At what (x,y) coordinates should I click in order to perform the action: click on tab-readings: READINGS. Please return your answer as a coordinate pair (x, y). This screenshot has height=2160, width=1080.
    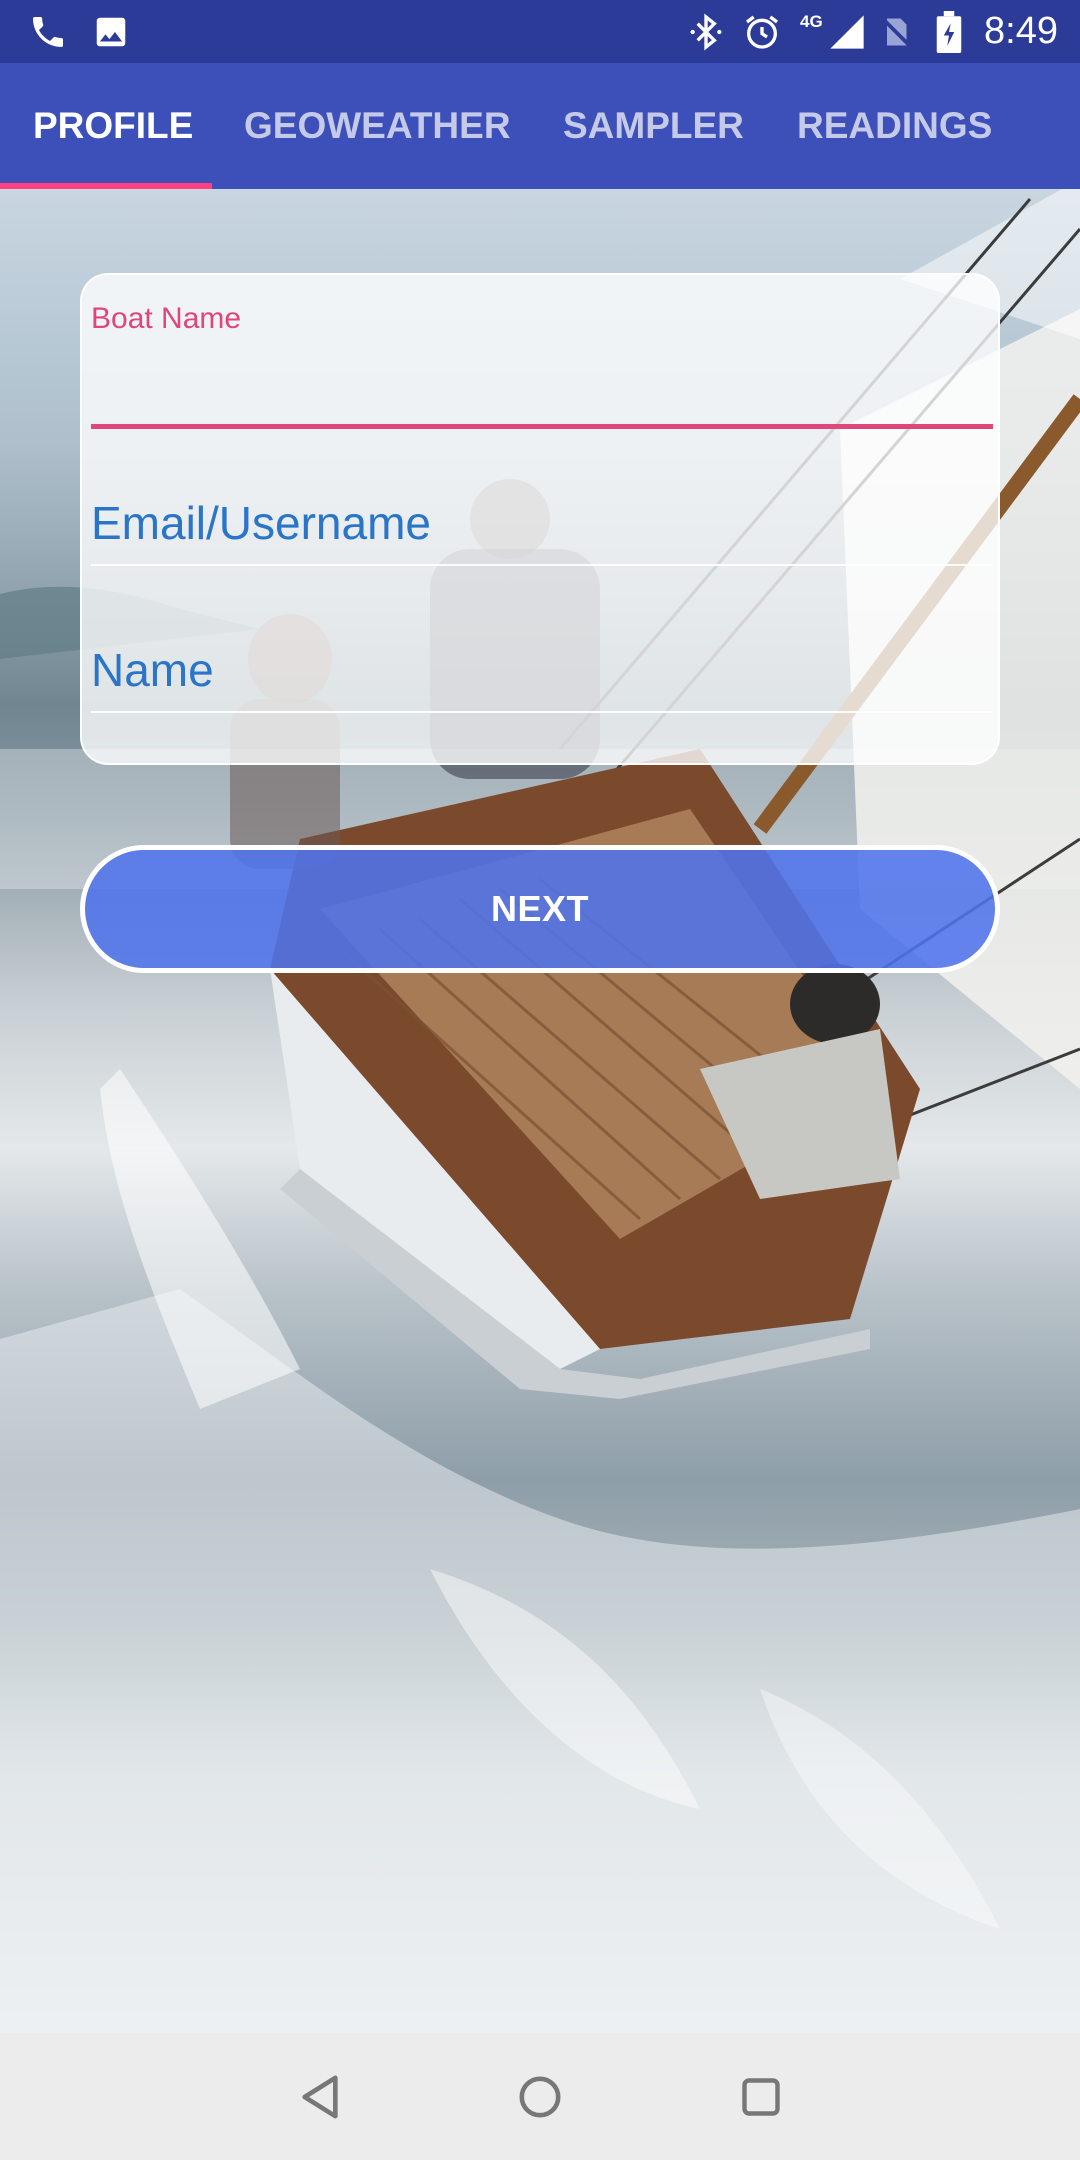
    Looking at the image, I should click on (894, 126).